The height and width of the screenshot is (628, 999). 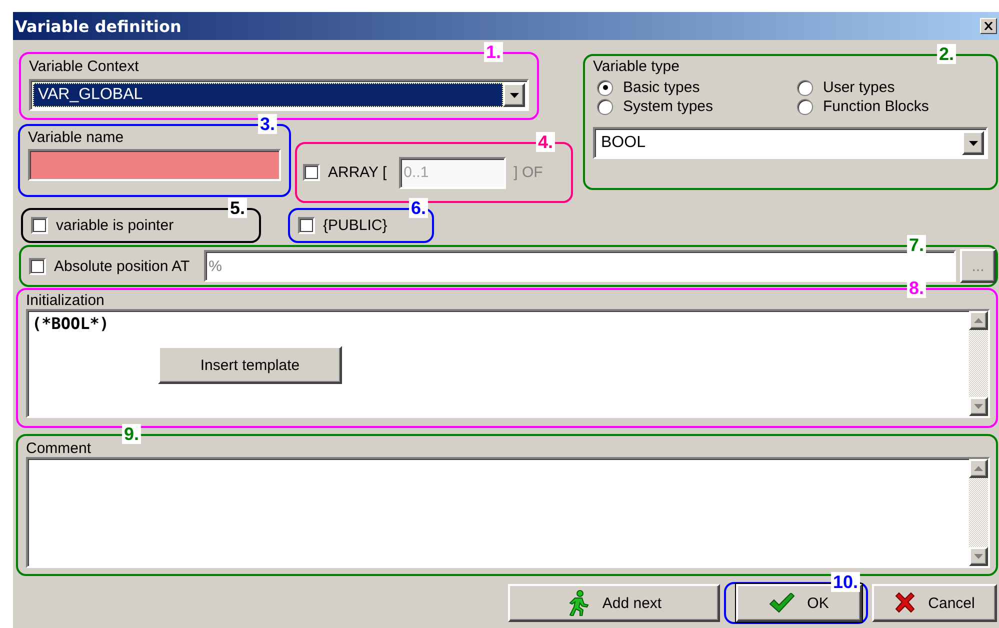 What do you see at coordinates (98, 26) in the screenshot?
I see `window-title: Variable definition` at bounding box center [98, 26].